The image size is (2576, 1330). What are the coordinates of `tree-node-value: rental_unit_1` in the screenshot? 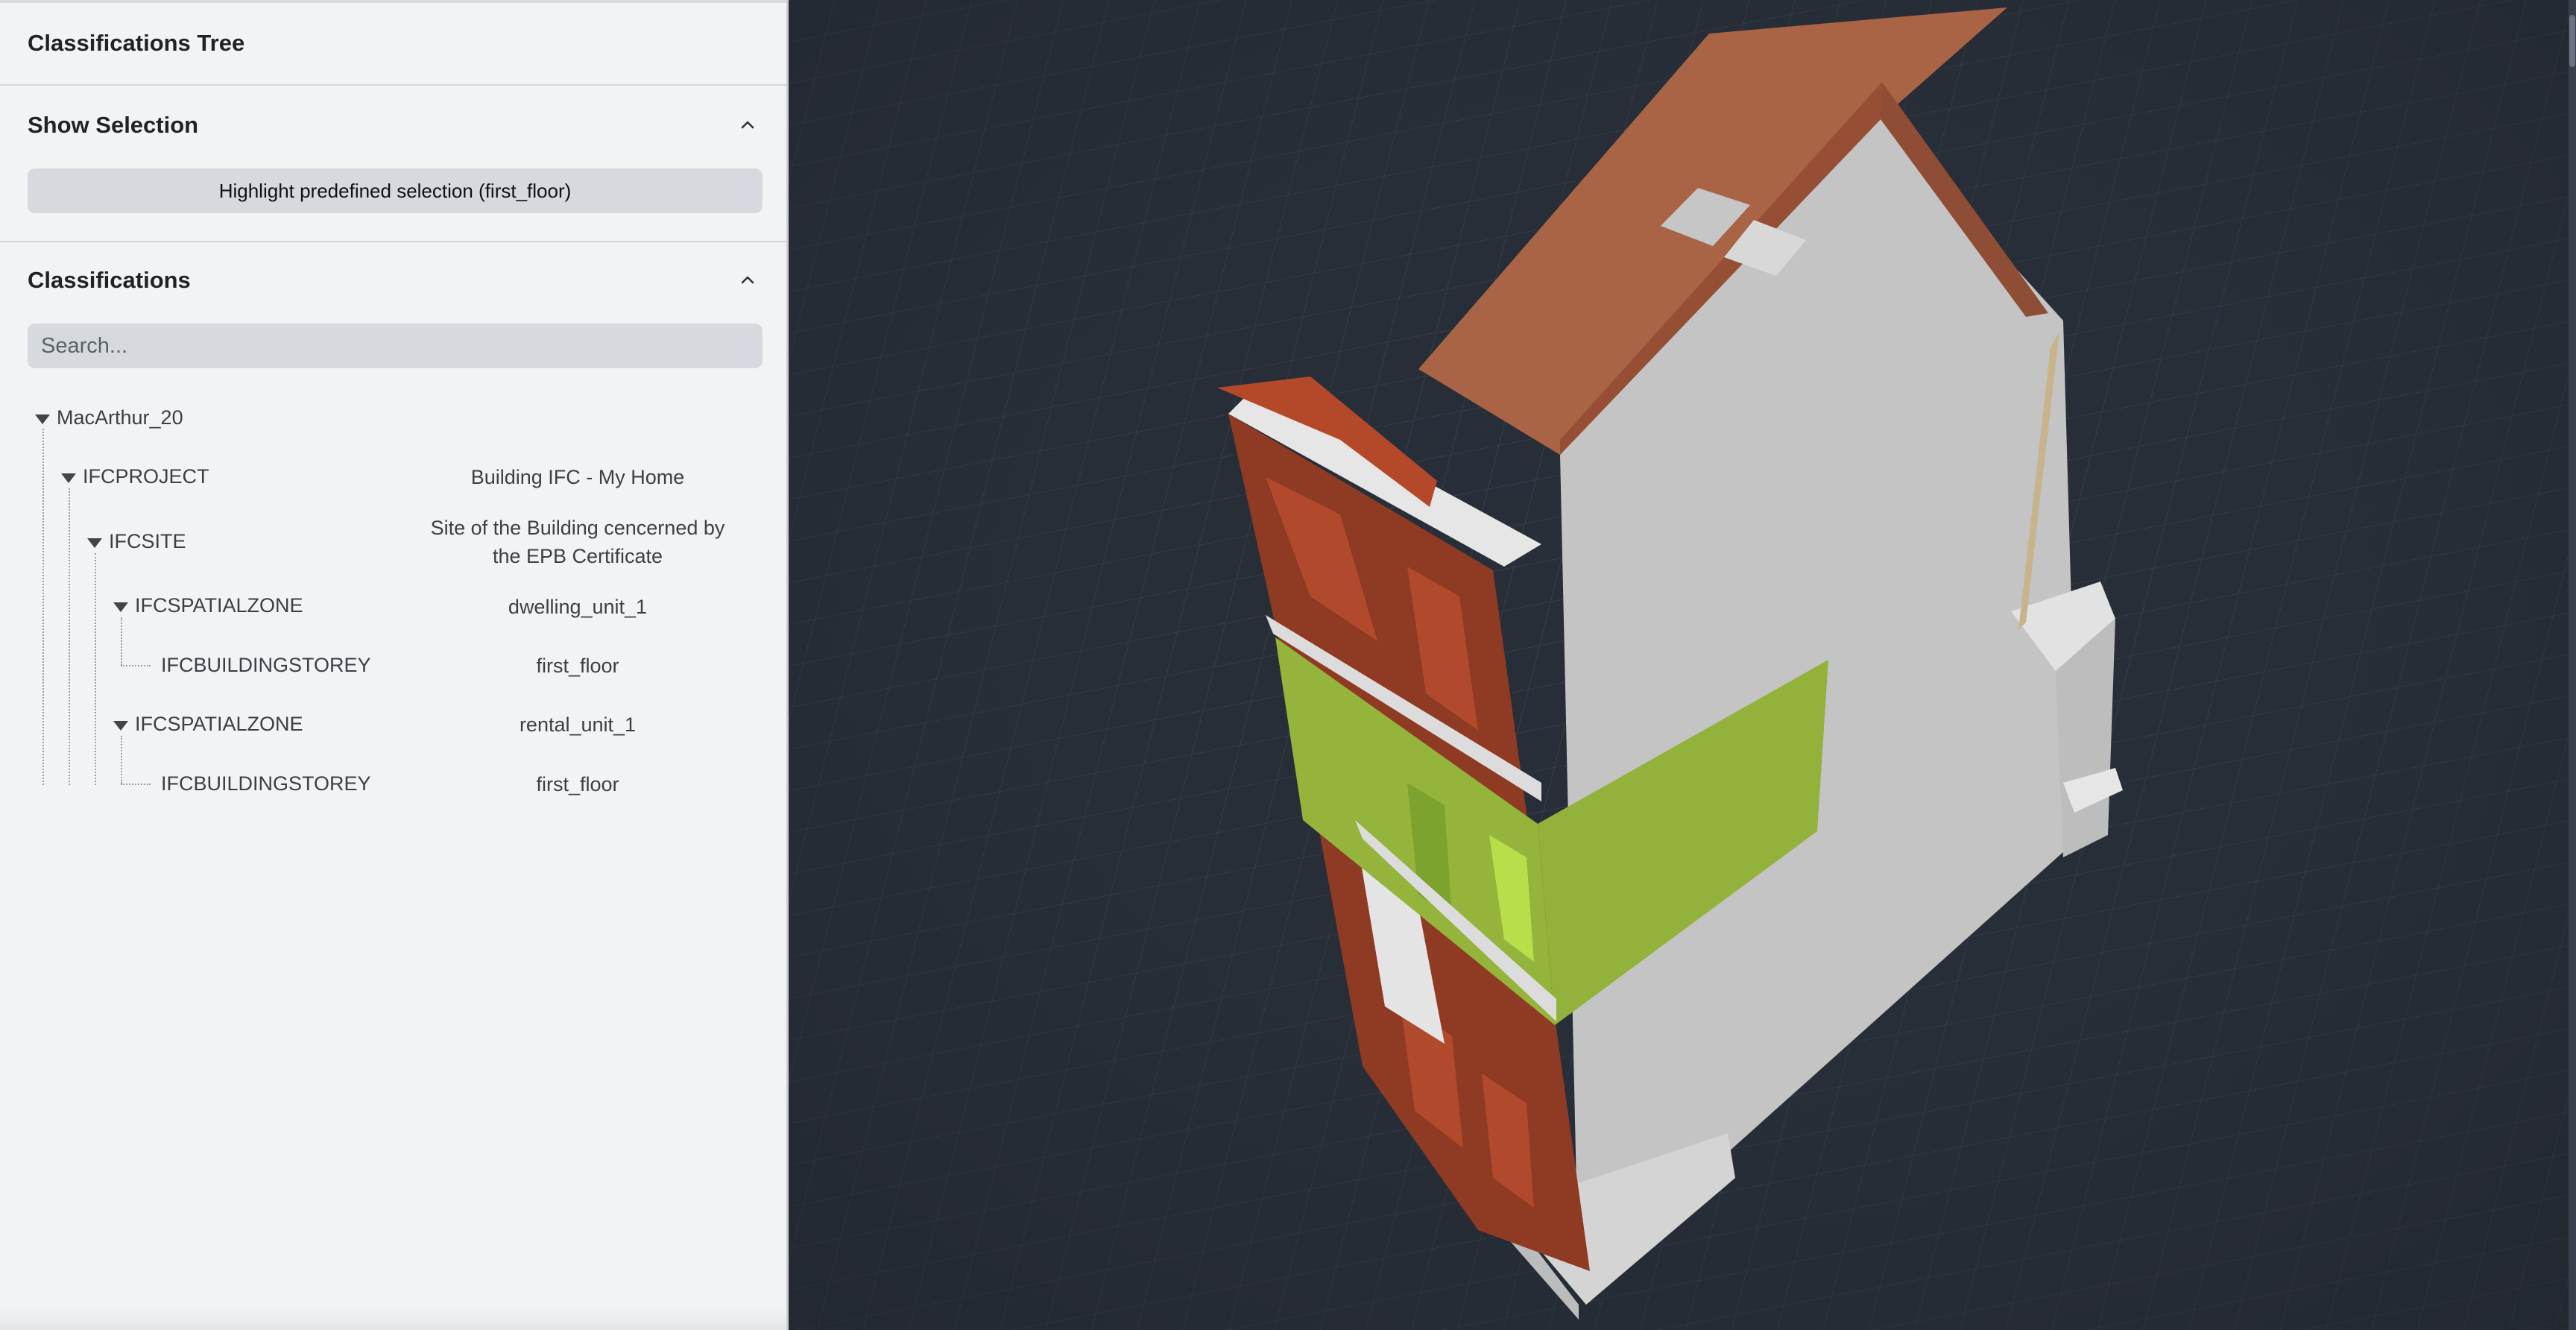 It's located at (578, 724).